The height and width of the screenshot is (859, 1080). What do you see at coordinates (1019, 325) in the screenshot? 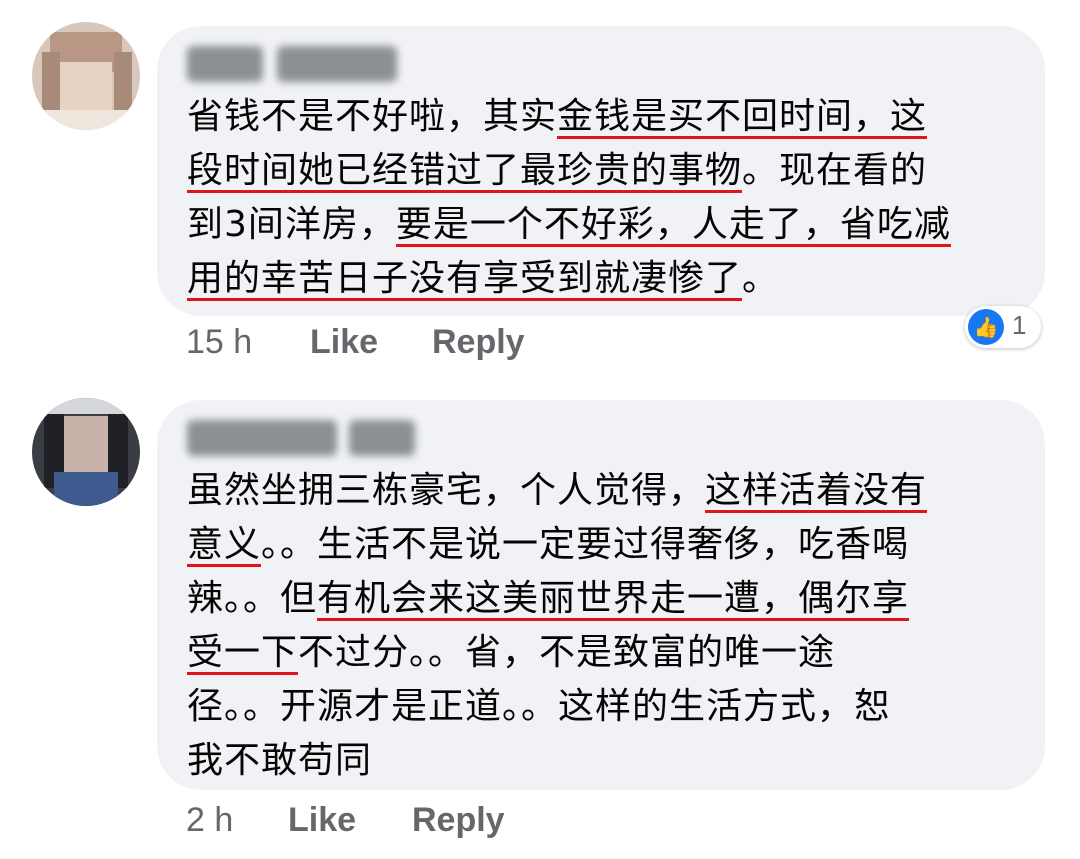
I see `reaction-count: 1` at bounding box center [1019, 325].